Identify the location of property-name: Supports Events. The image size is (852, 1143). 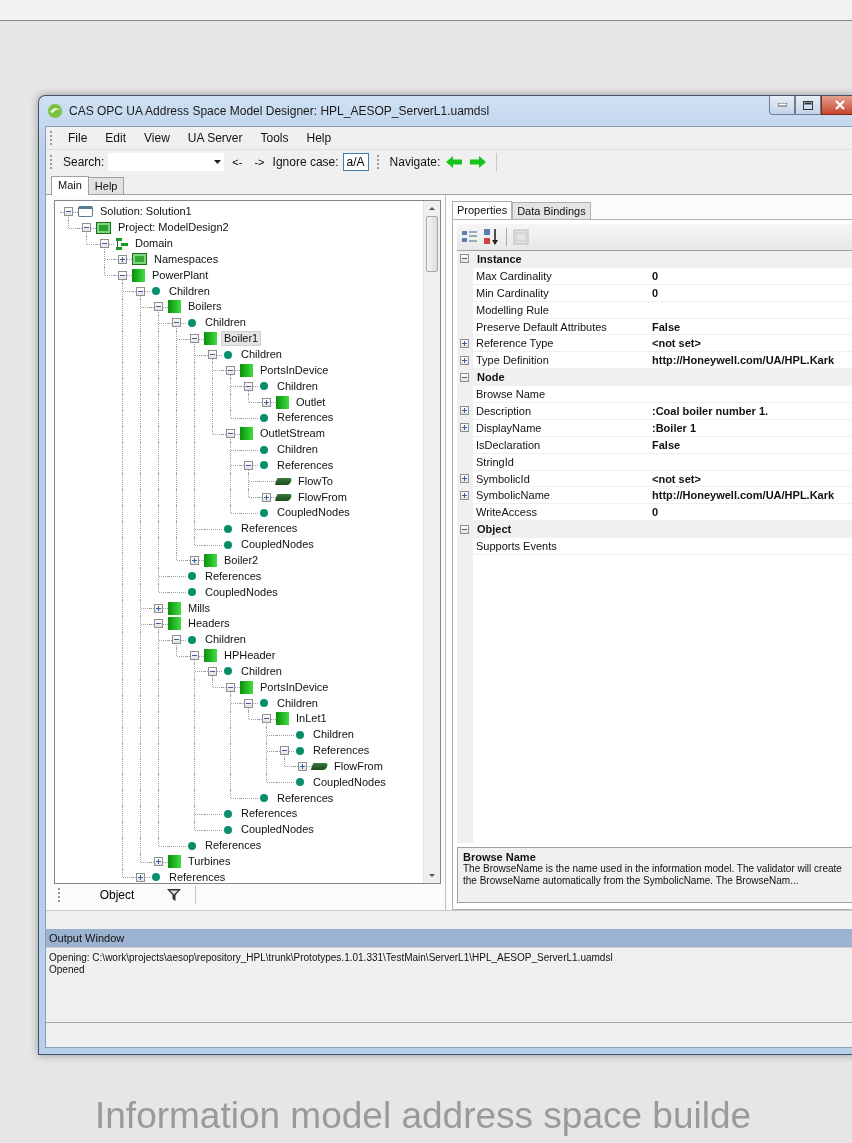
(516, 546).